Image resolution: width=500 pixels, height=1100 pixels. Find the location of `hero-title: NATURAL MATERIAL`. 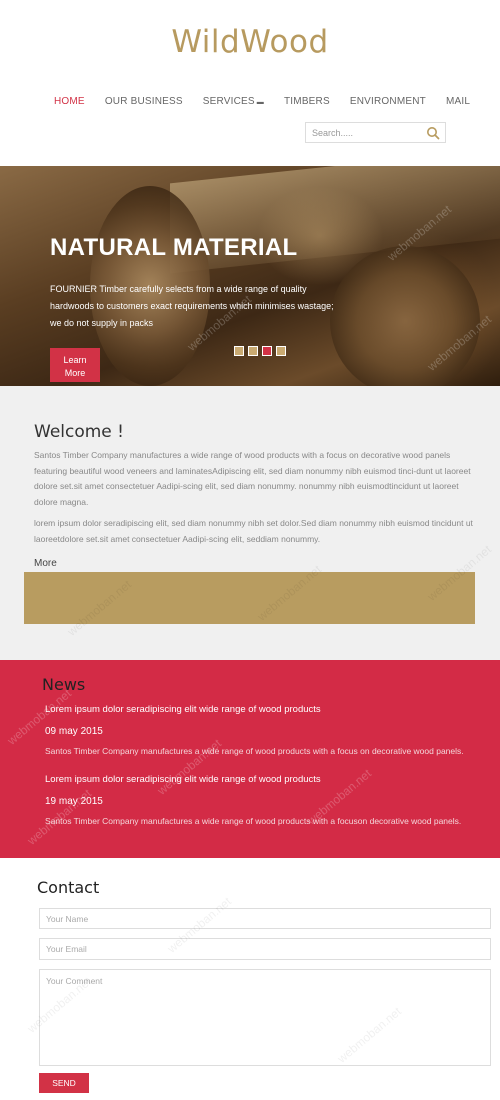

hero-title: NATURAL MATERIAL is located at coordinates (174, 247).